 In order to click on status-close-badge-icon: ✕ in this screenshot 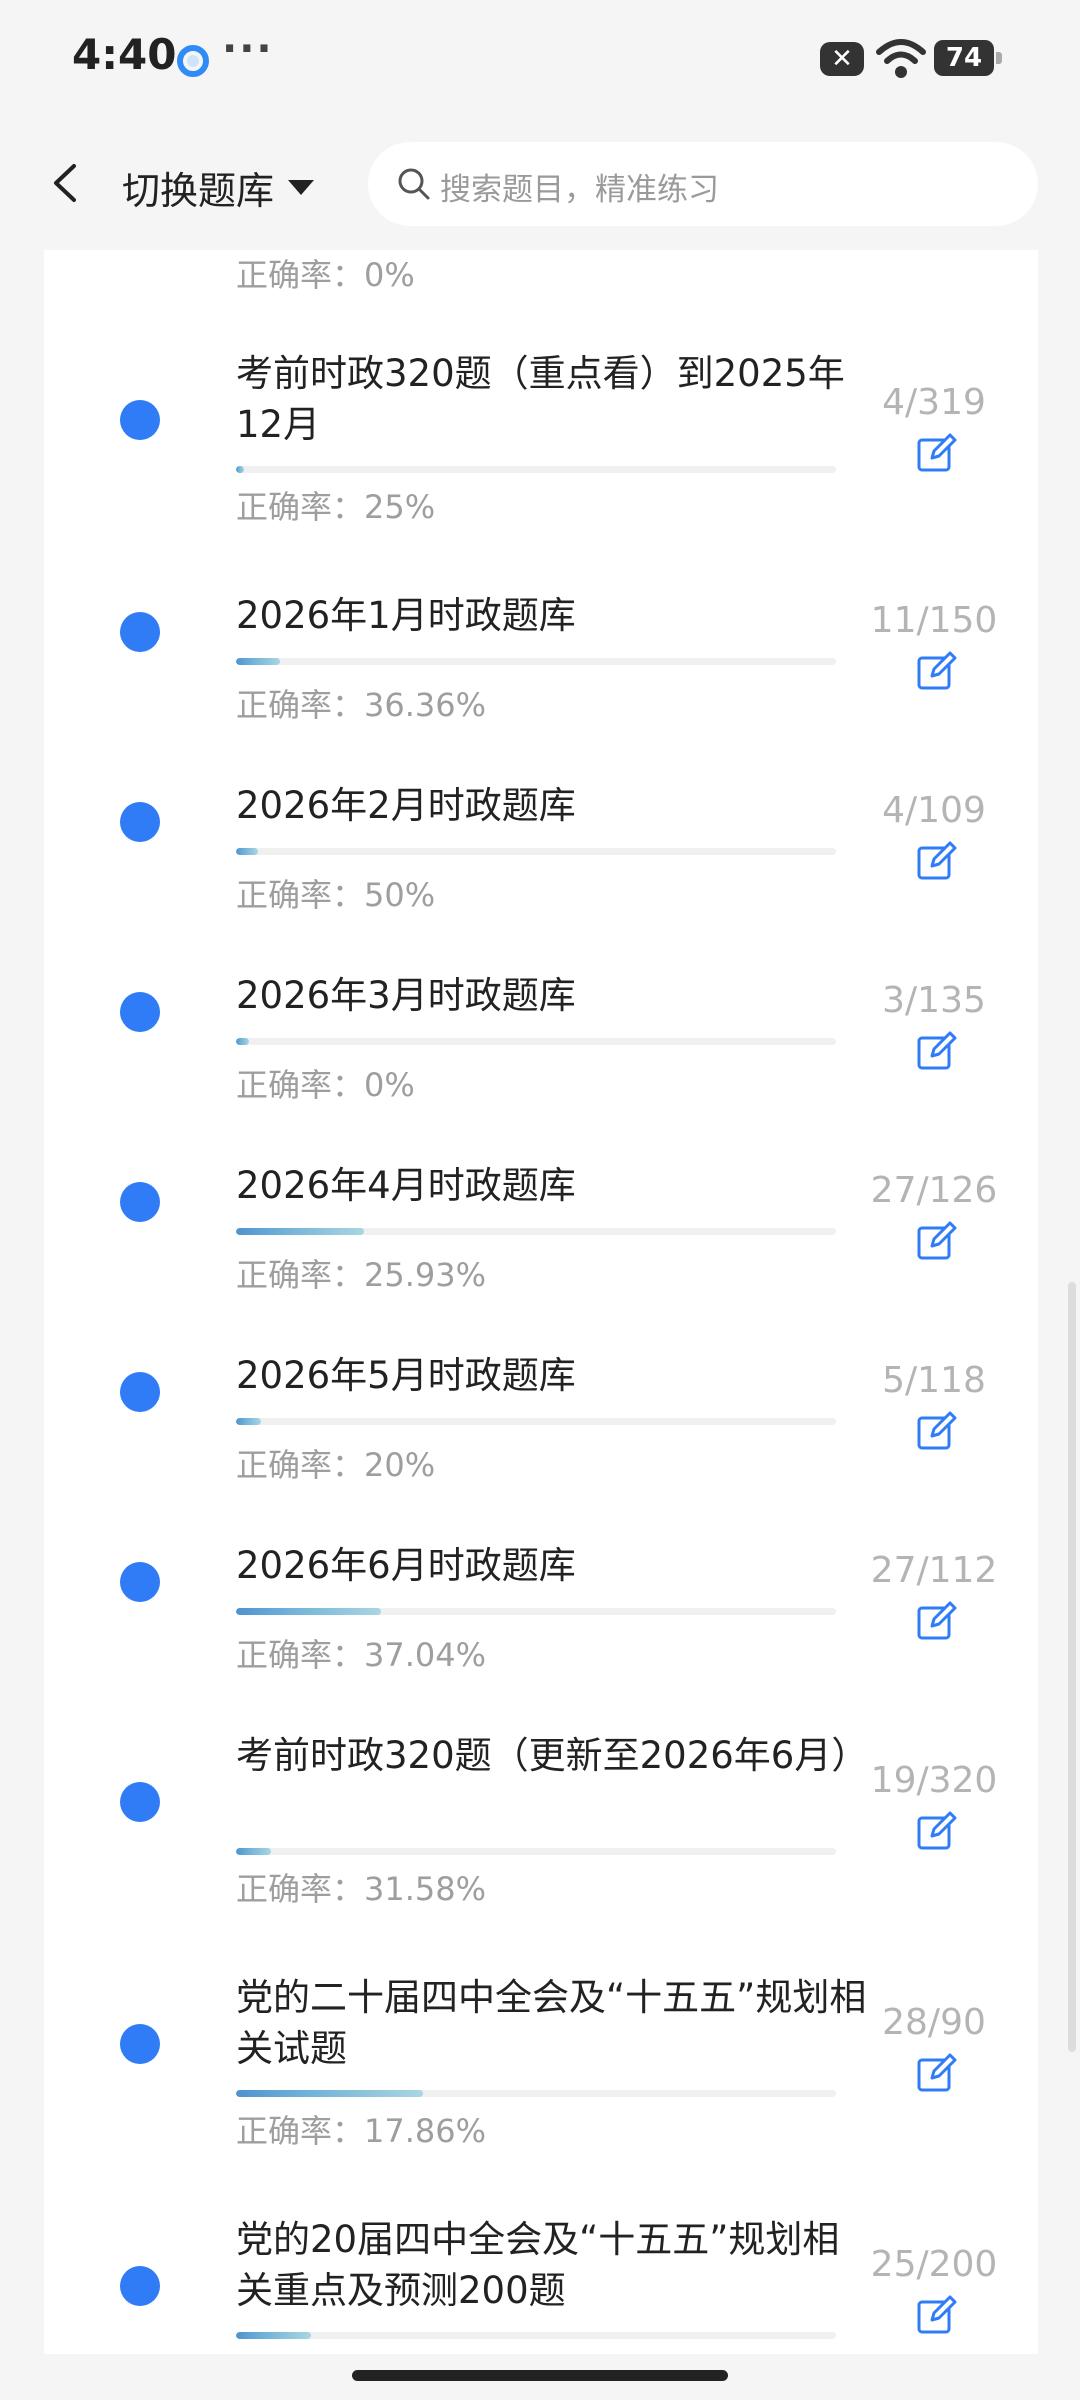, I will do `click(842, 59)`.